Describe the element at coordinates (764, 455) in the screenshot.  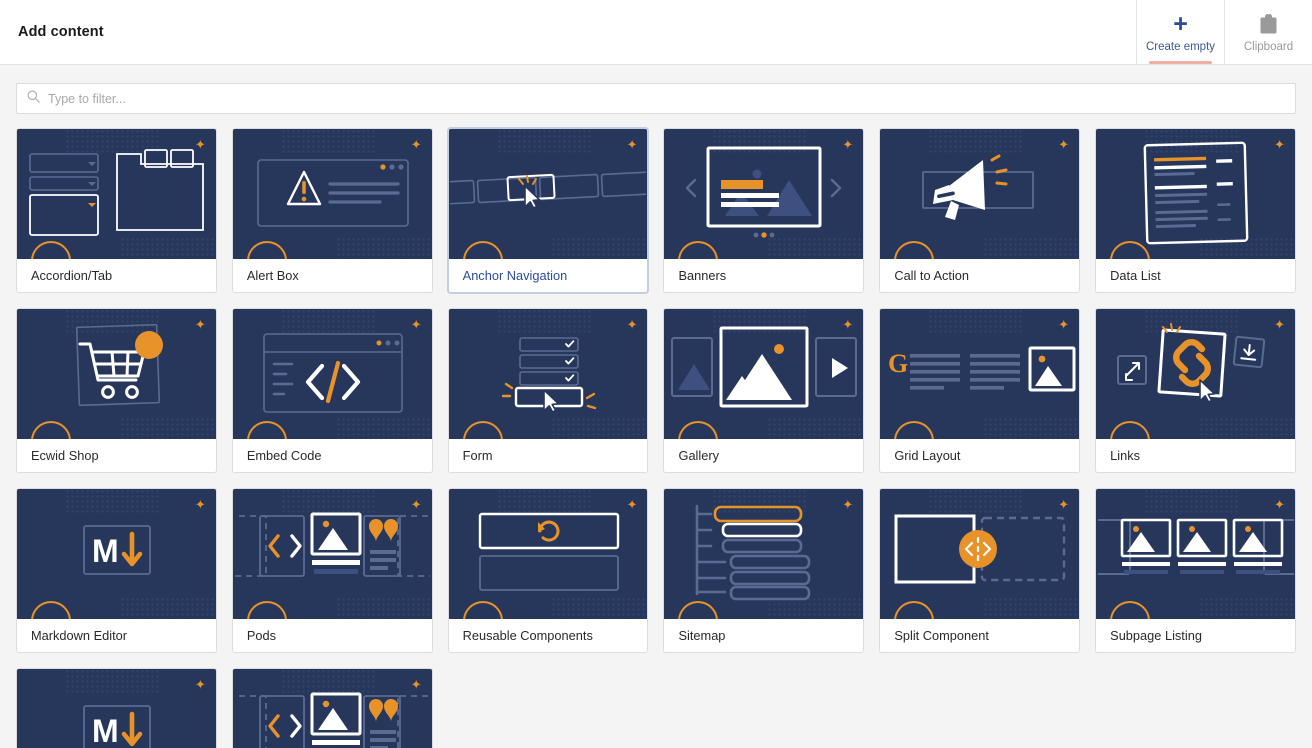
I see `card-label: Gallery` at that location.